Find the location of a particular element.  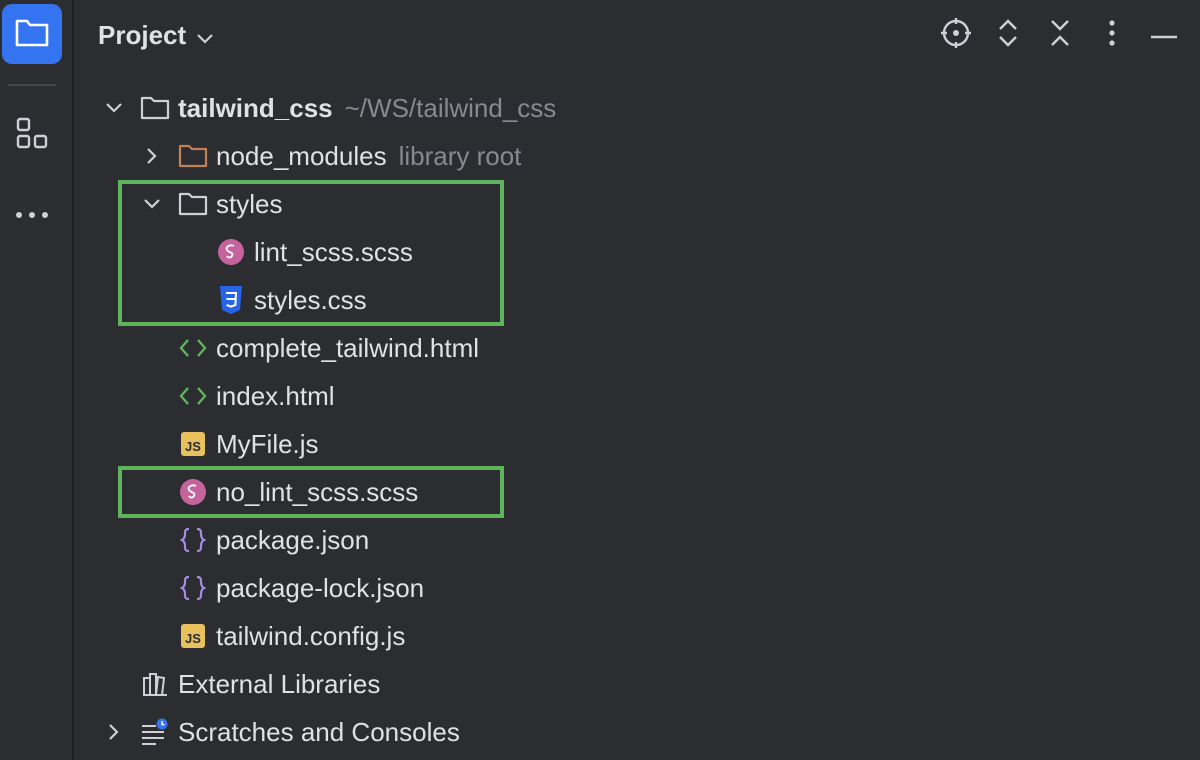

header-toolbar is located at coordinates (1060, 35).